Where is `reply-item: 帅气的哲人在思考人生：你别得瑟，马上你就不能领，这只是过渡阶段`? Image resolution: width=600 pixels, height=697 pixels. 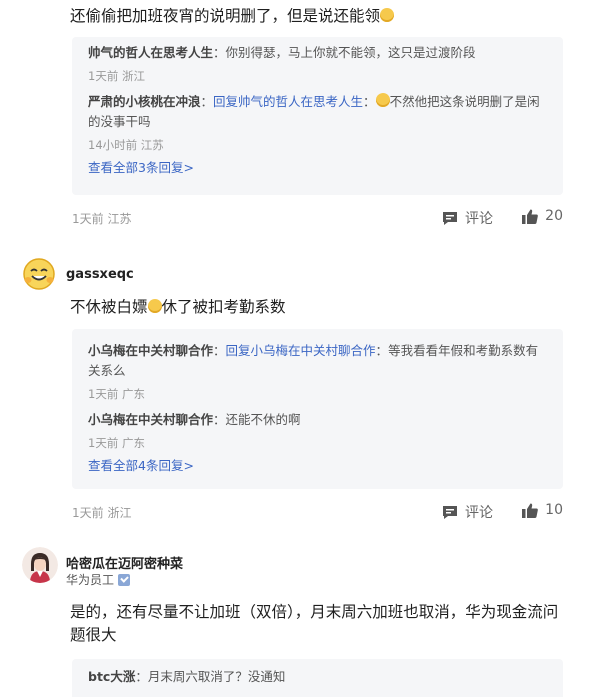 reply-item: 帅气的哲人在思考人生：你别得瑟，马上你就不能领，这只是过渡阶段 is located at coordinates (282, 52).